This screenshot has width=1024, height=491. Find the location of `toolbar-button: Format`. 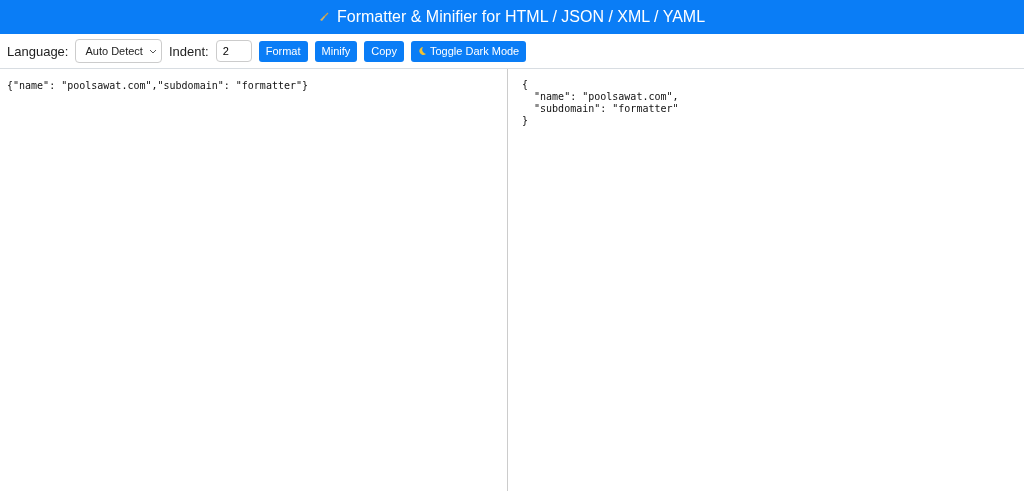

toolbar-button: Format is located at coordinates (283, 51).